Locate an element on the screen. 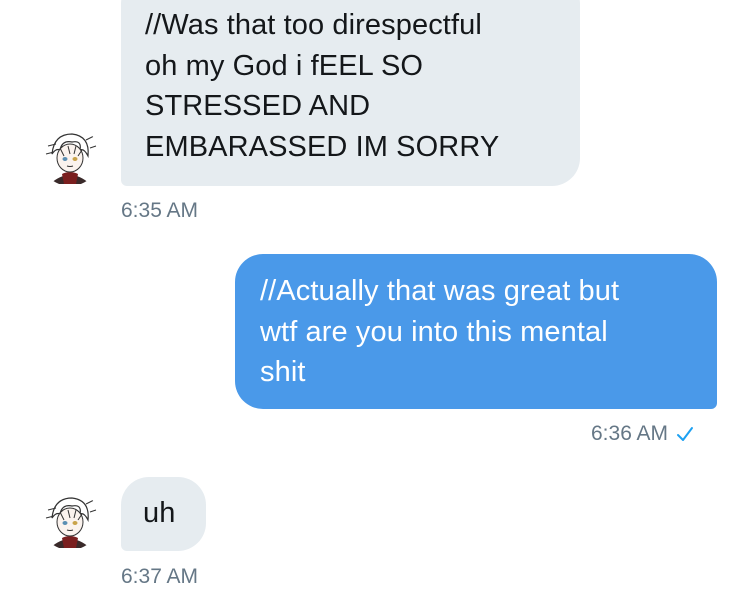 The image size is (749, 613). message-timestamp: 6:37 AM is located at coordinates (160, 576).